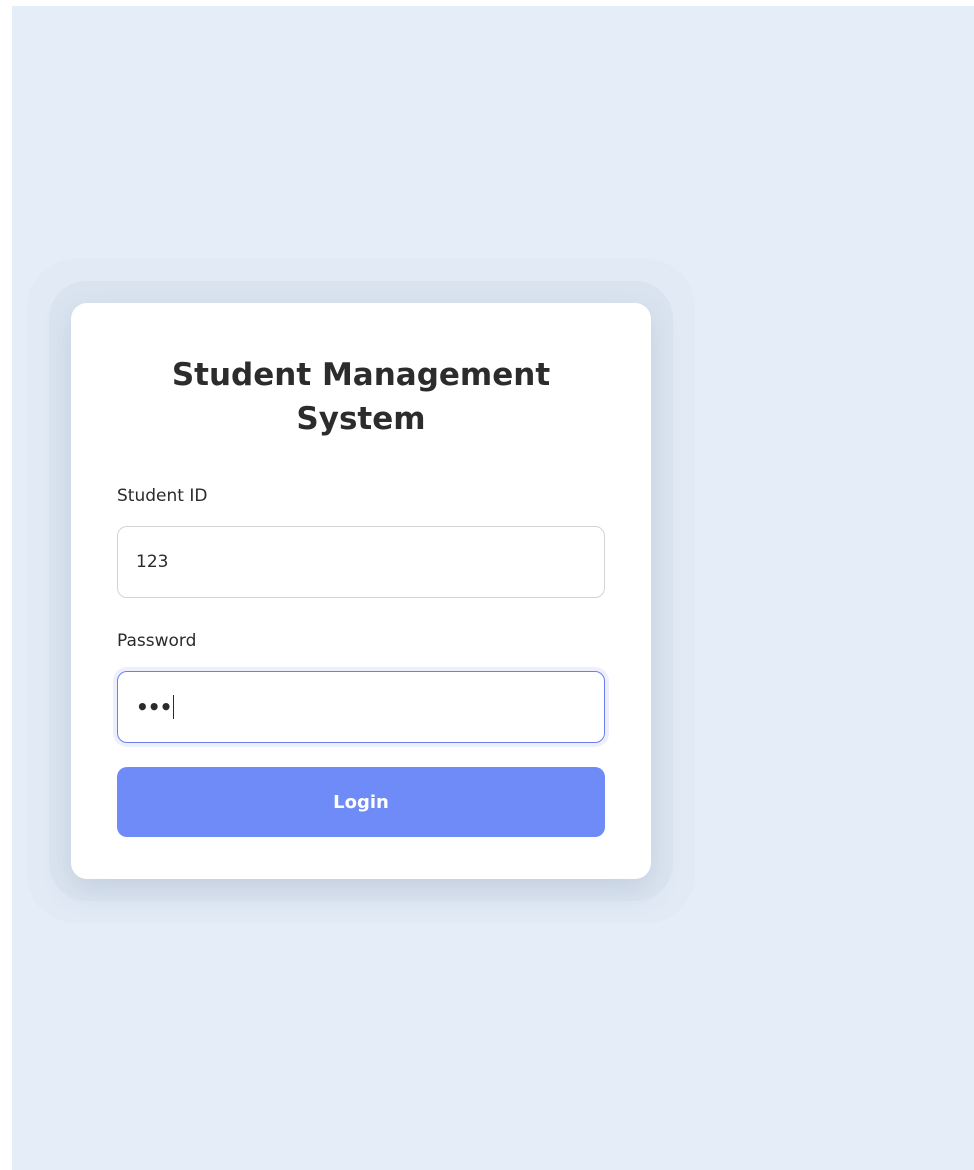  What do you see at coordinates (157, 641) in the screenshot?
I see `password-label: Password` at bounding box center [157, 641].